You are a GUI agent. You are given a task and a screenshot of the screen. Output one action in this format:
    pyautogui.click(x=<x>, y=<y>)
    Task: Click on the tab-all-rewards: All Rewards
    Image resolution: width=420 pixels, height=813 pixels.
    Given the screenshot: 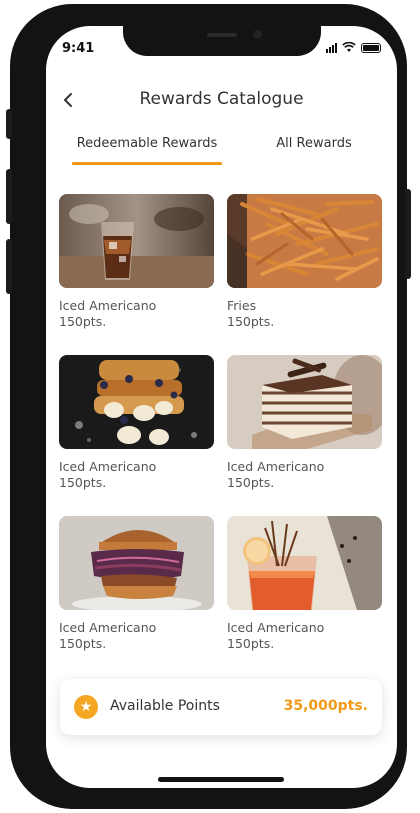 What is the action you would take?
    pyautogui.click(x=314, y=143)
    